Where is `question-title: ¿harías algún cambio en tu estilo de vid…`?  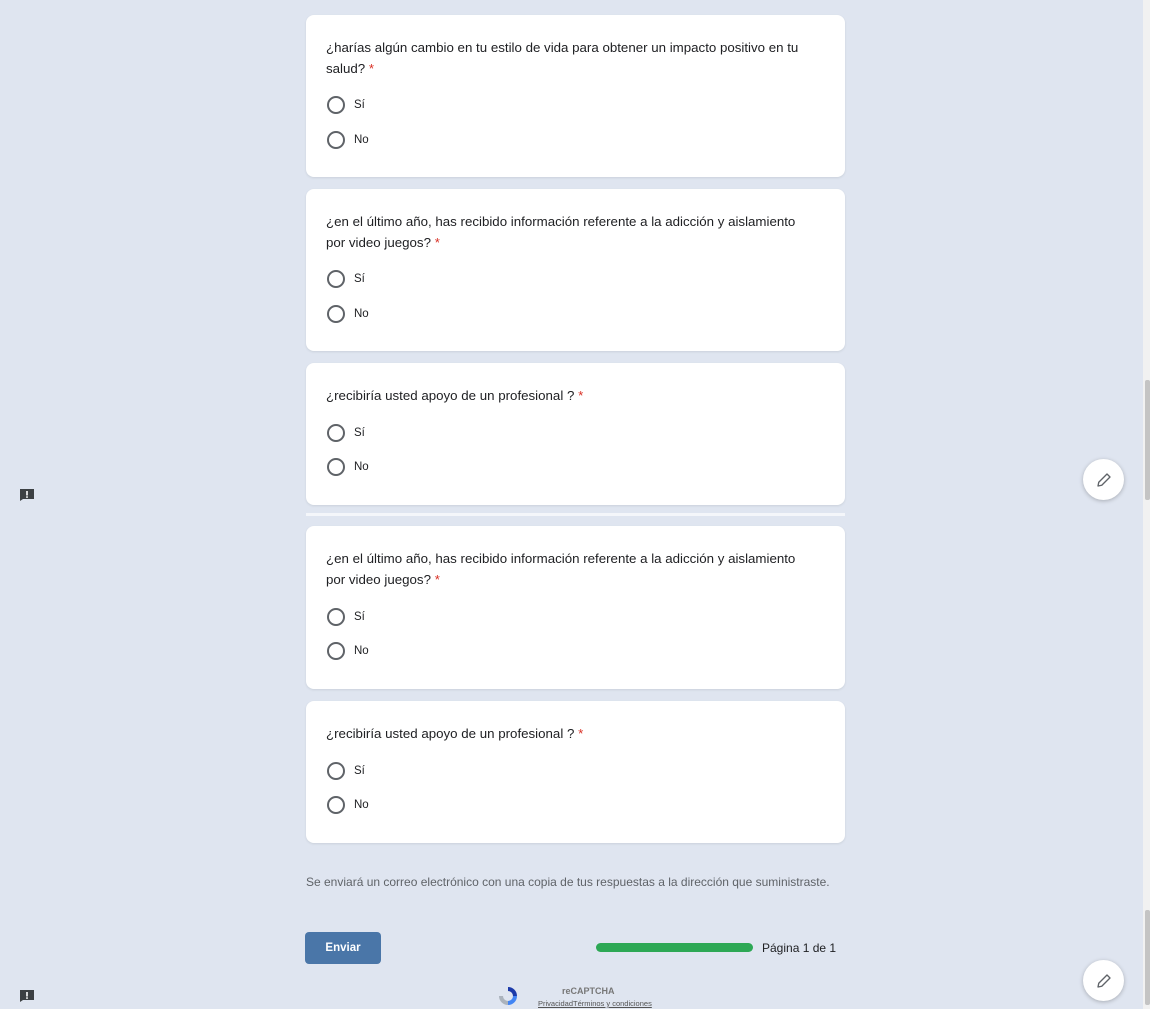
question-title: ¿harías algún cambio en tu estilo de vid… is located at coordinates (562, 58).